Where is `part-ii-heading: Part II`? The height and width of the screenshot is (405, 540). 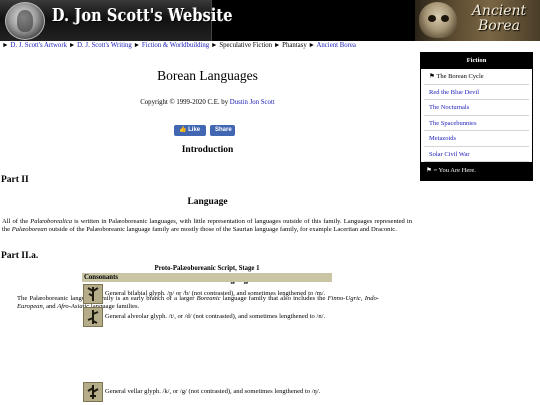
part-ii-heading: Part II is located at coordinates (15, 180).